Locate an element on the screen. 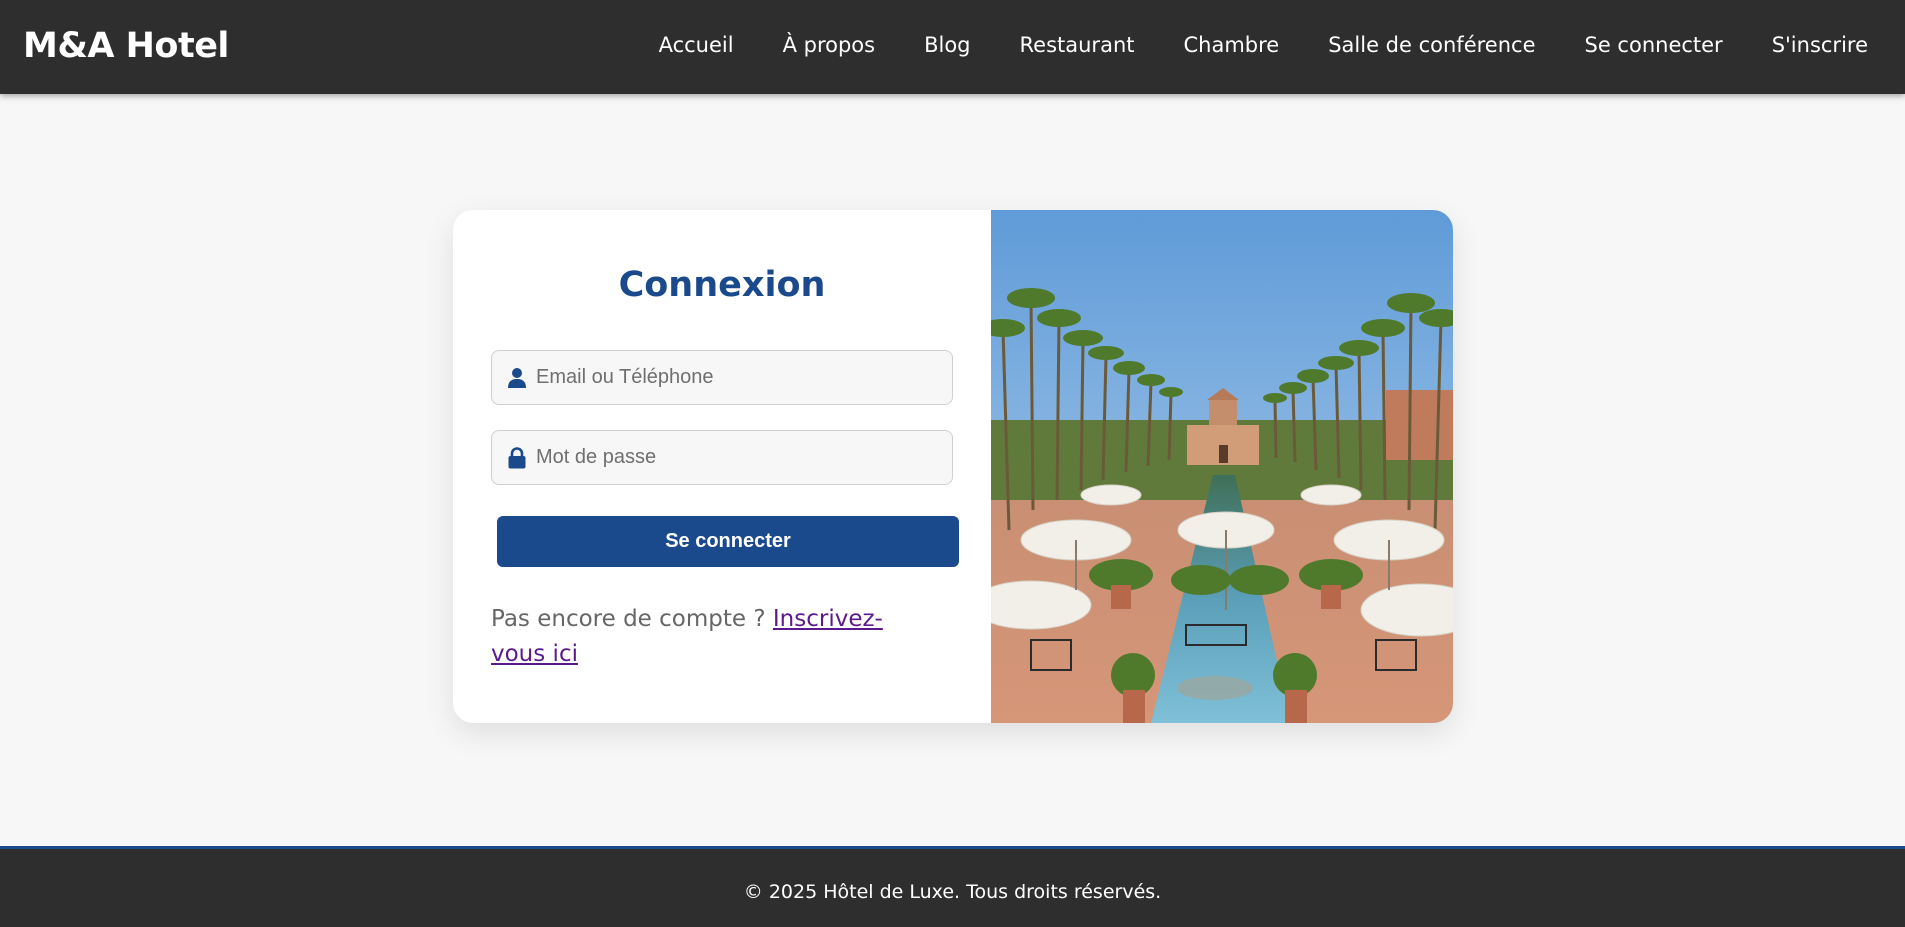  login-title: Connexion is located at coordinates (722, 285).